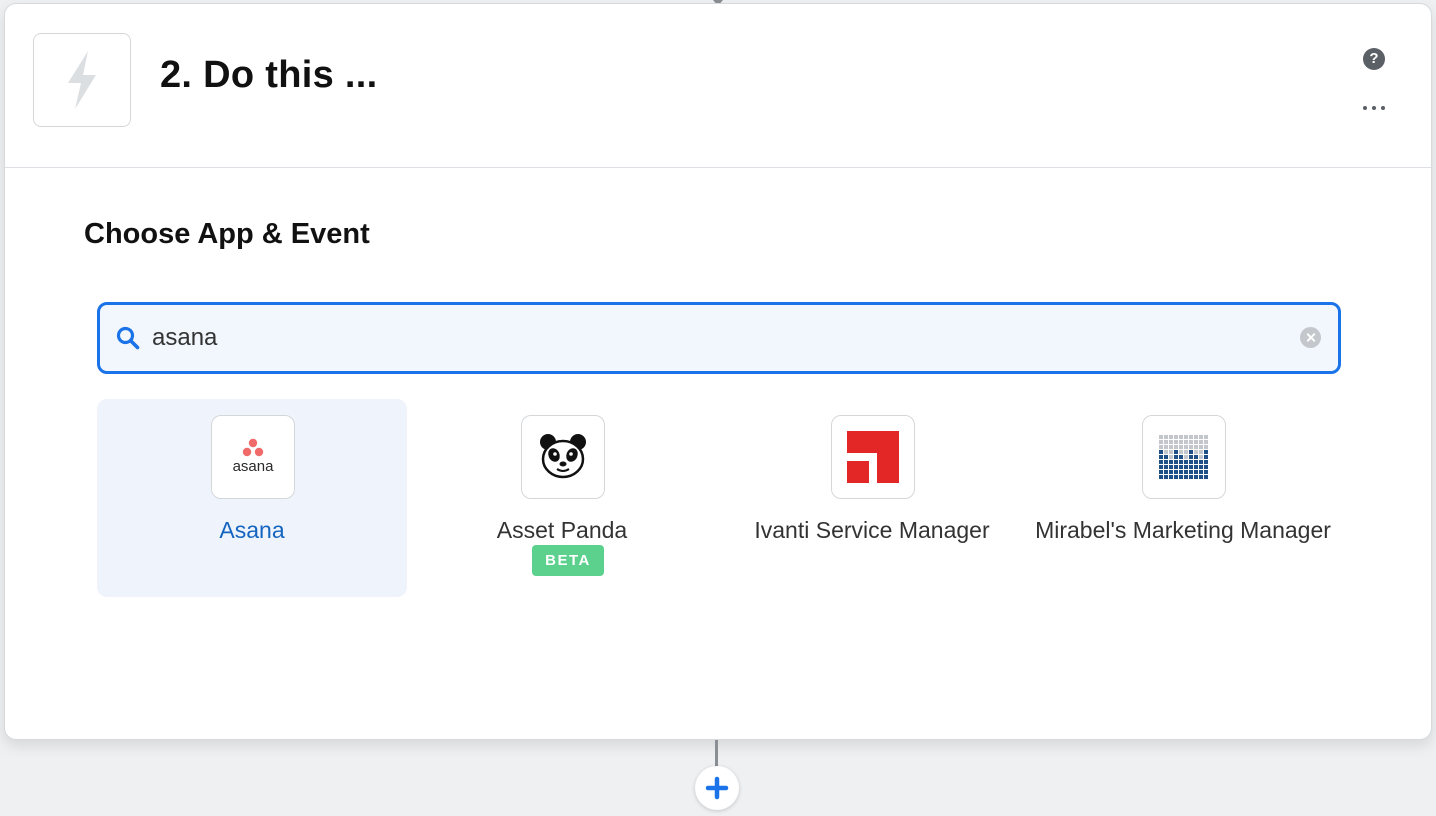 The height and width of the screenshot is (816, 1436). What do you see at coordinates (253, 457) in the screenshot?
I see `asana-logo-icon: asana` at bounding box center [253, 457].